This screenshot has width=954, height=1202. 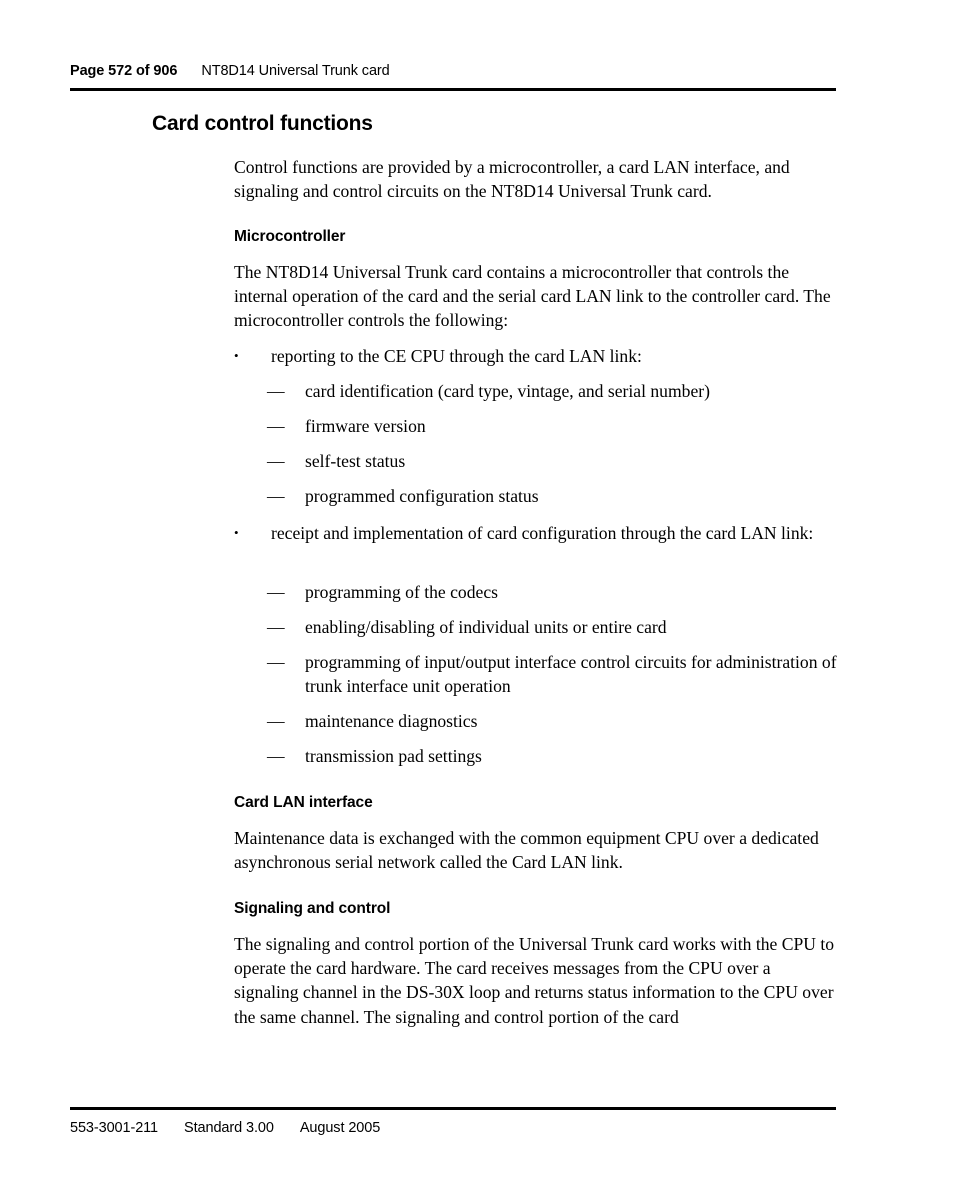 I want to click on page-number-label: Page 572 of 906, so click(x=124, y=71).